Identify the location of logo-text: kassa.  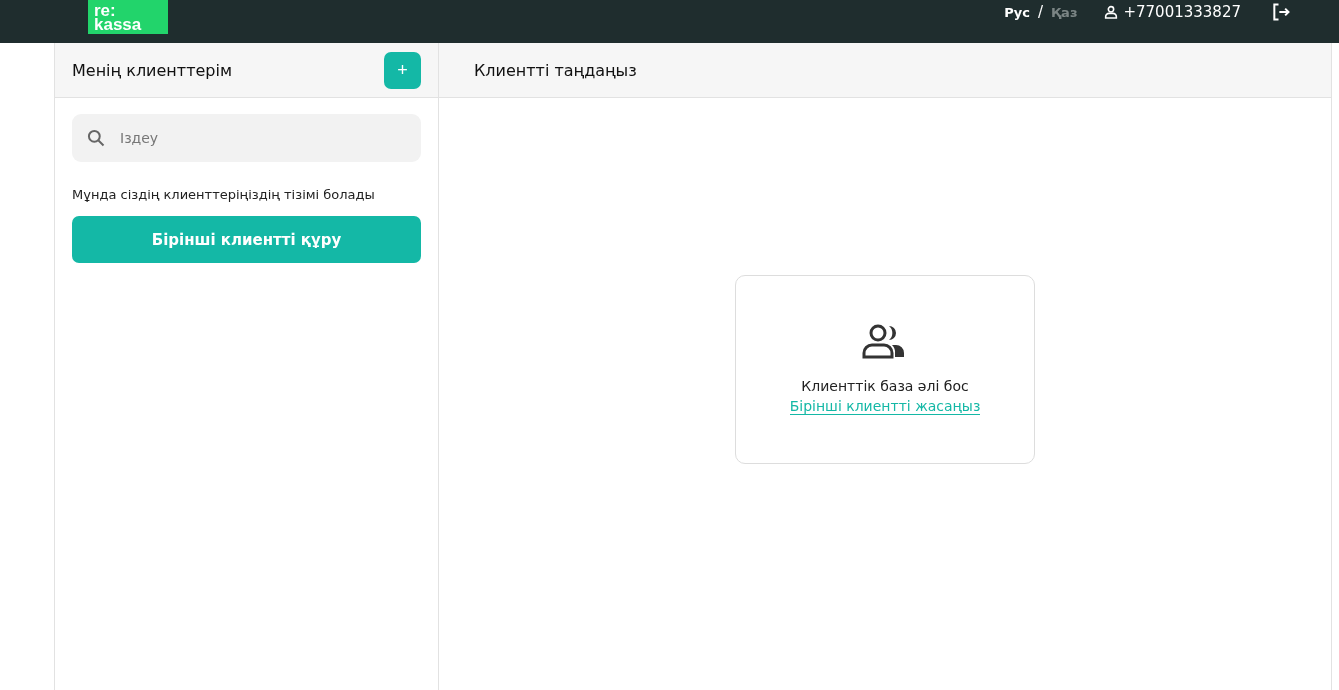
(118, 25).